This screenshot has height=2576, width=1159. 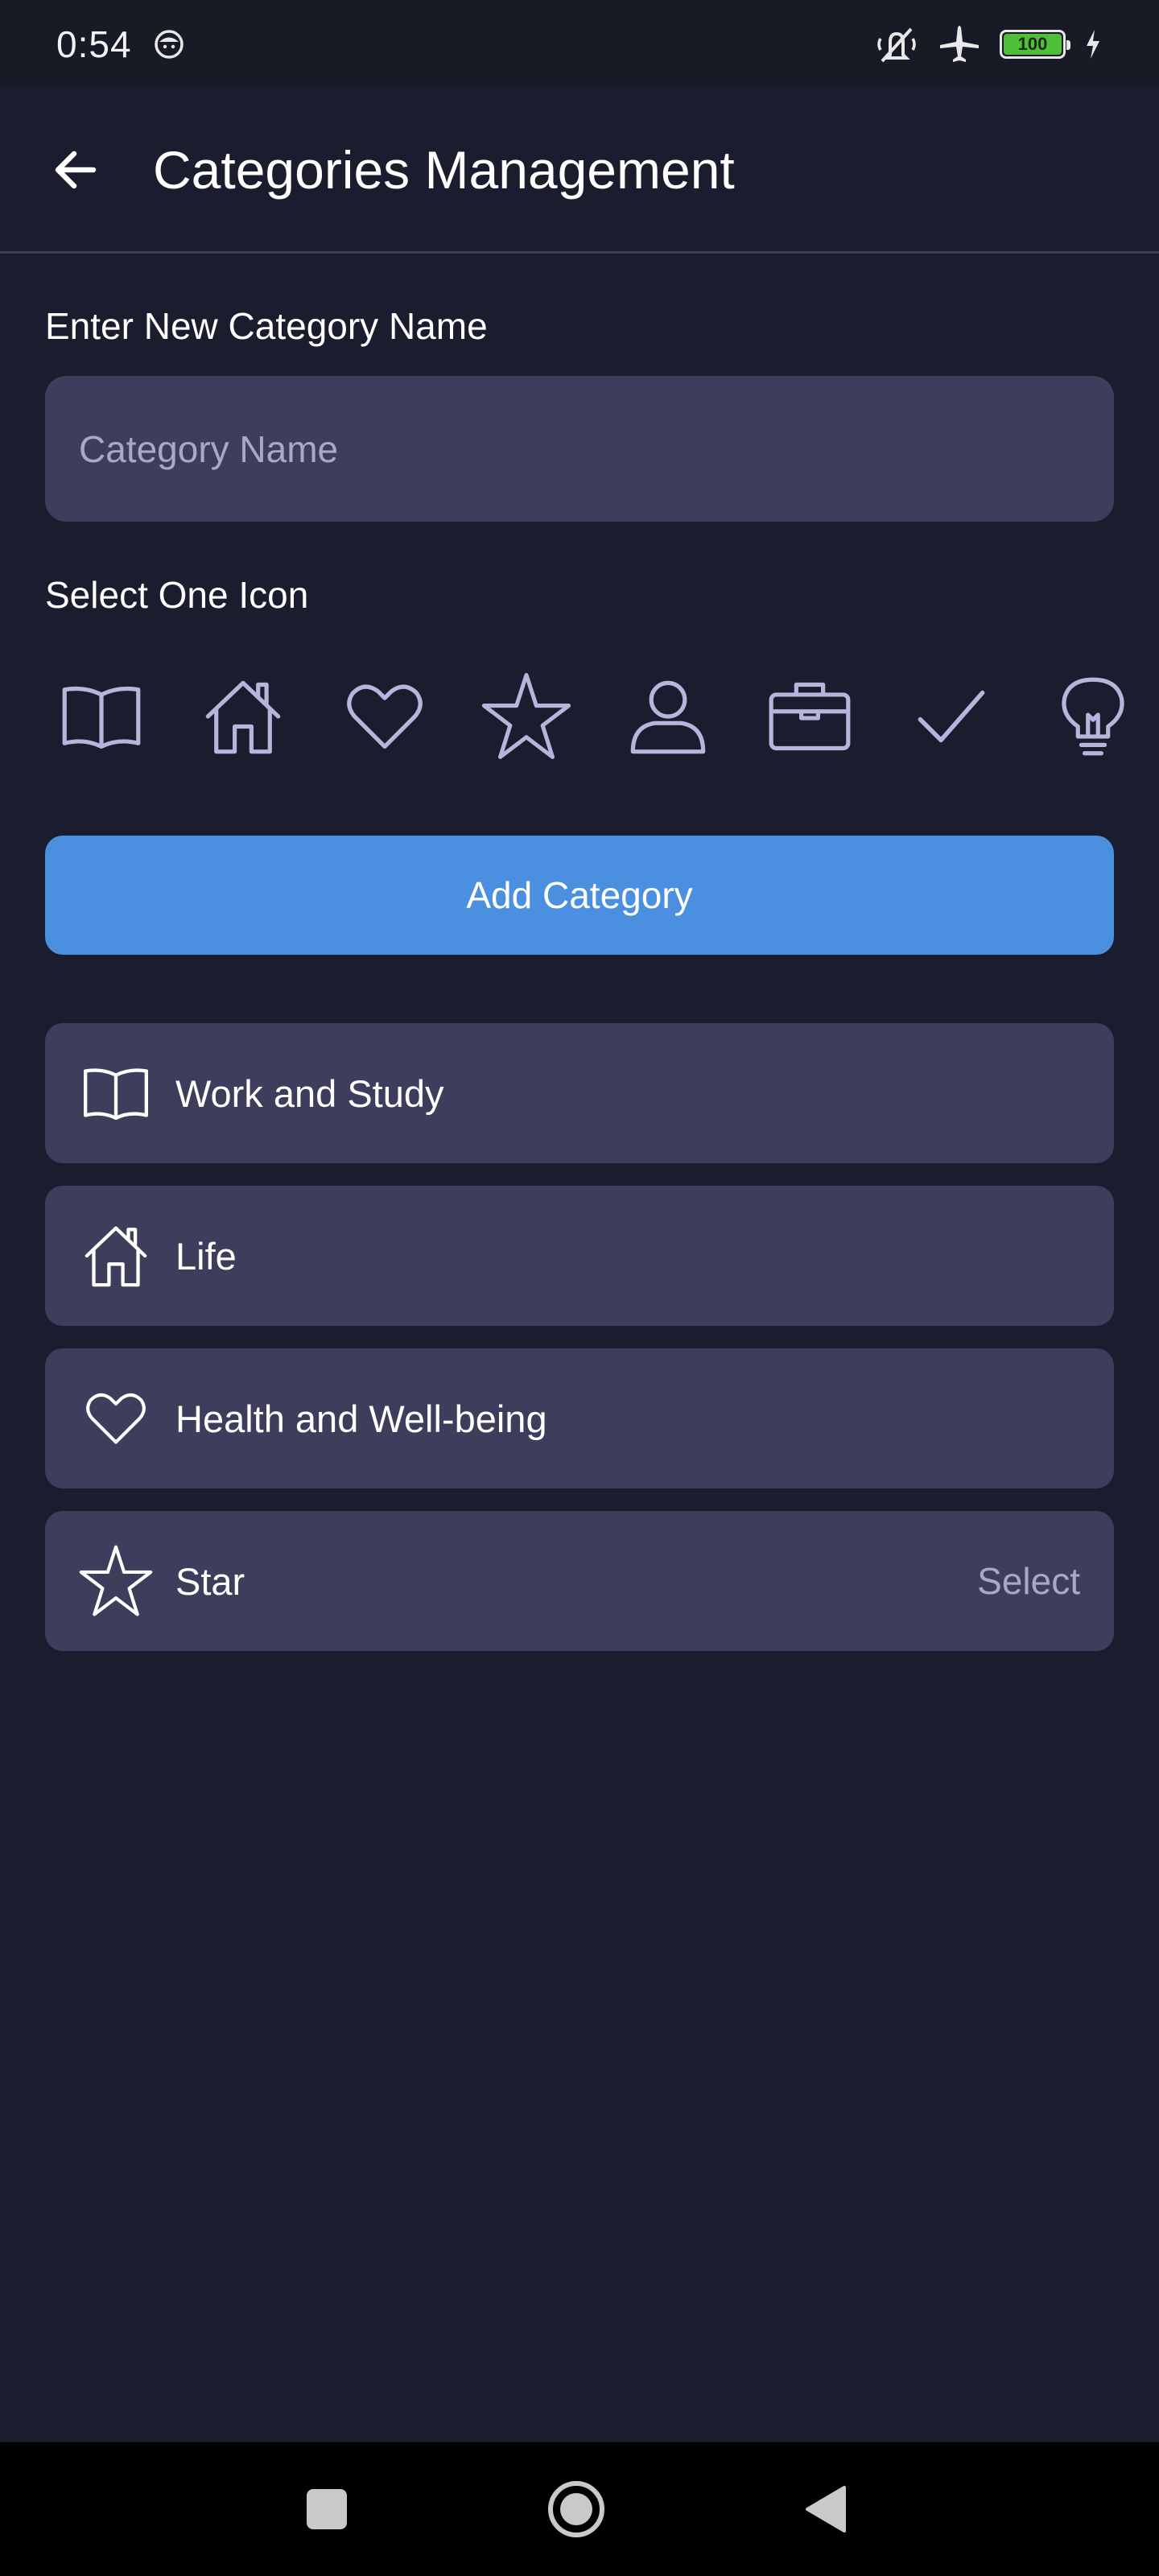 What do you see at coordinates (579, 1418) in the screenshot?
I see `category-item-health-and-well-being: Health and Well-being` at bounding box center [579, 1418].